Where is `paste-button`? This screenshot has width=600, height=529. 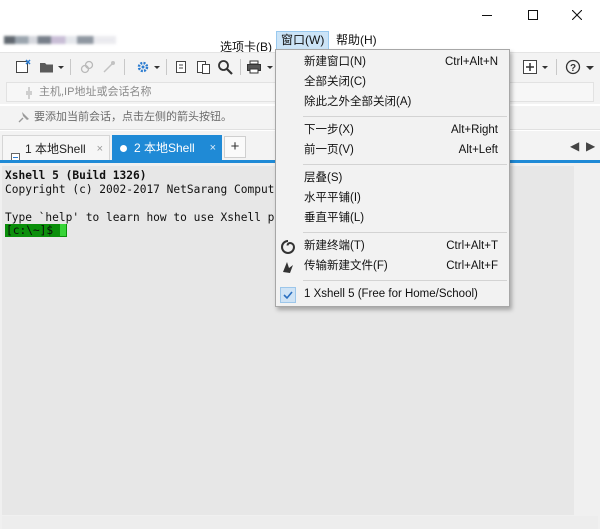 paste-button is located at coordinates (203, 67).